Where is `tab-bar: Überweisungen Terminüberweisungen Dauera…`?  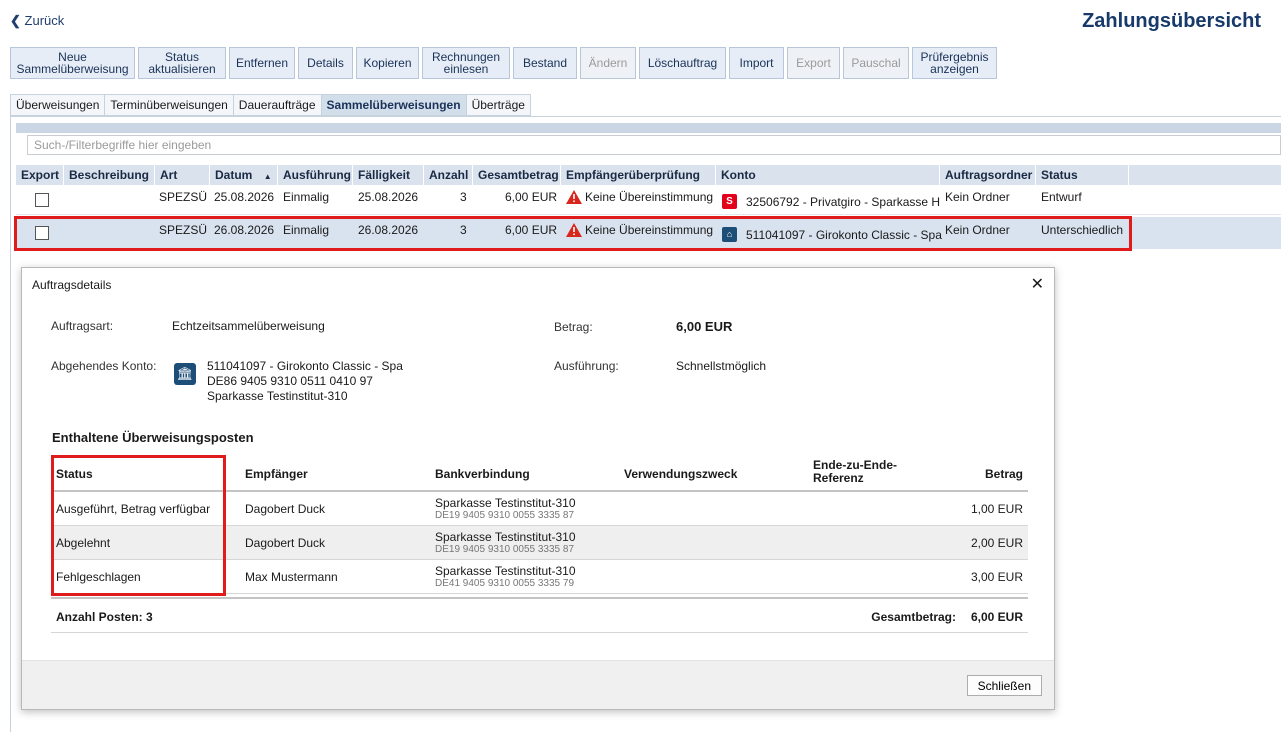
tab-bar: Überweisungen Terminüberweisungen Dauera… is located at coordinates (270, 105).